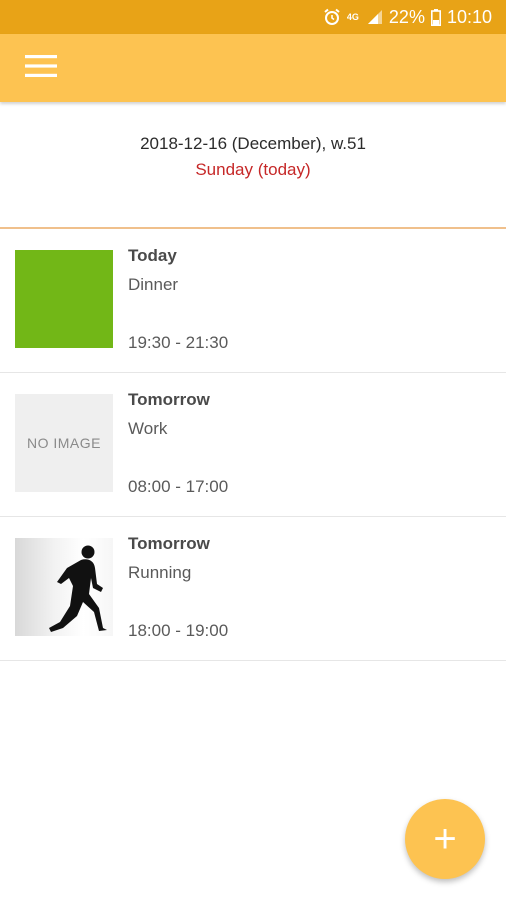 This screenshot has width=506, height=900. I want to click on event-time-range: 08:00 - 17:00, so click(178, 486).